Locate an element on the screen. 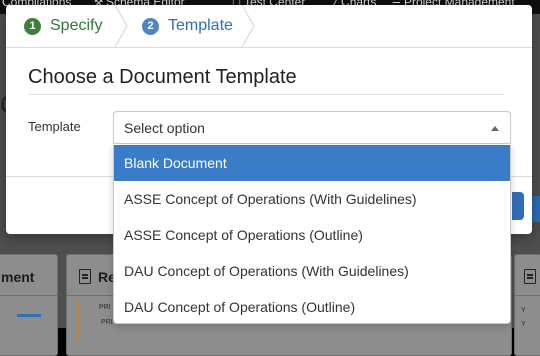  dashboard-card: Y Y is located at coordinates (527, 305).